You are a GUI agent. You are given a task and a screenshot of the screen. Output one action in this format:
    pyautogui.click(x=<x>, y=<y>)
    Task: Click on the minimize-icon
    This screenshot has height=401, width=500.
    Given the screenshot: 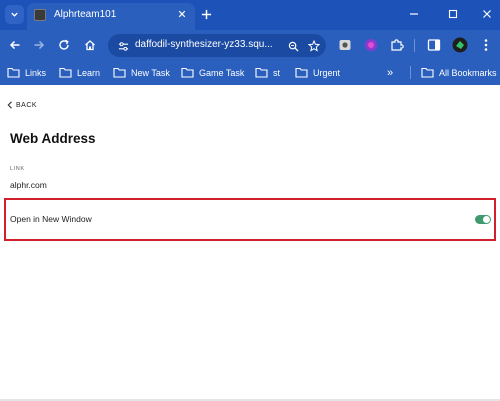 What is the action you would take?
    pyautogui.click(x=414, y=14)
    